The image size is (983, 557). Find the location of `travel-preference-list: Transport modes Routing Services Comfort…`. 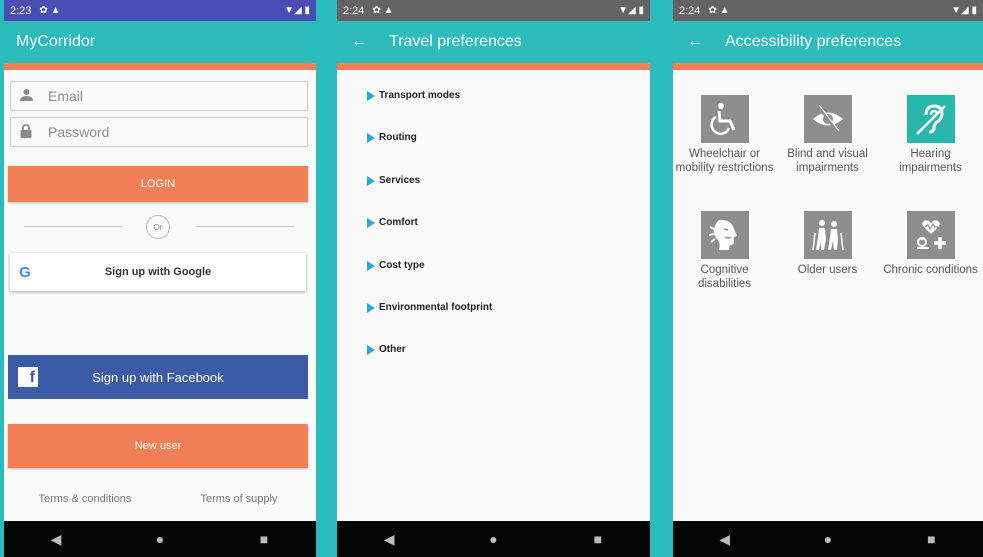

travel-preference-list: Transport modes Routing Services Comfort… is located at coordinates (429, 238).